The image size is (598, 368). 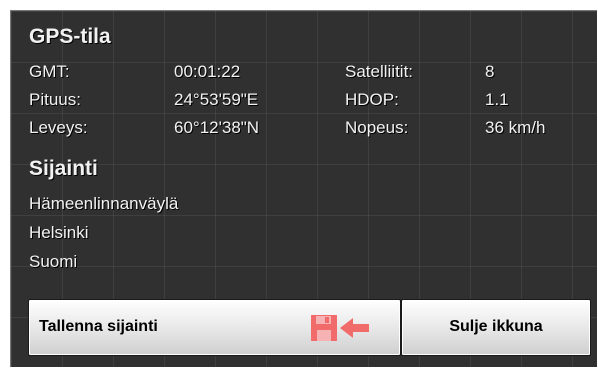 What do you see at coordinates (515, 127) in the screenshot?
I see `speed-value: 36 km/h` at bounding box center [515, 127].